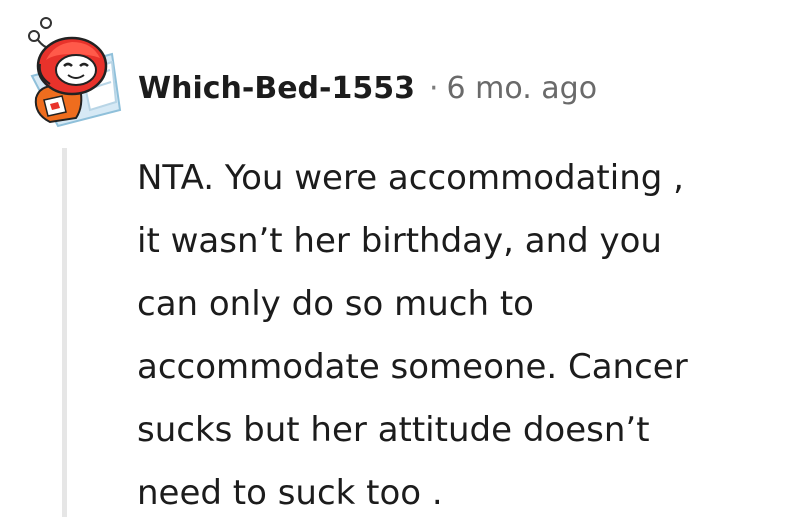 This screenshot has height=525, width=797. What do you see at coordinates (410, 178) in the screenshot?
I see `comment-body-line: NTA. You were accommodating ,` at bounding box center [410, 178].